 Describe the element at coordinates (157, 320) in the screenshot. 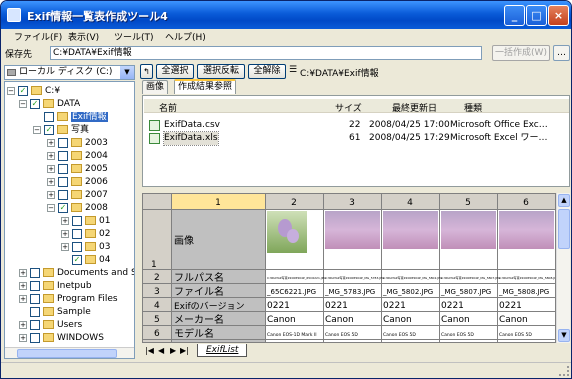

I see `row-header: 5` at that location.